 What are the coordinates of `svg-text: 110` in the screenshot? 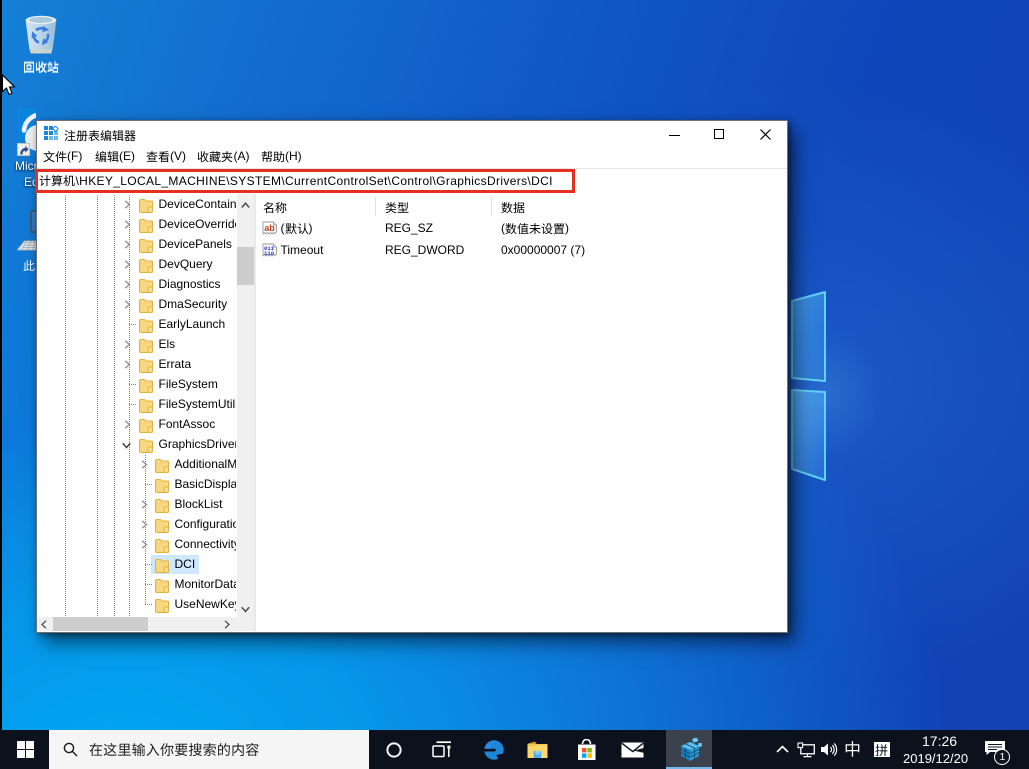 It's located at (269, 253).